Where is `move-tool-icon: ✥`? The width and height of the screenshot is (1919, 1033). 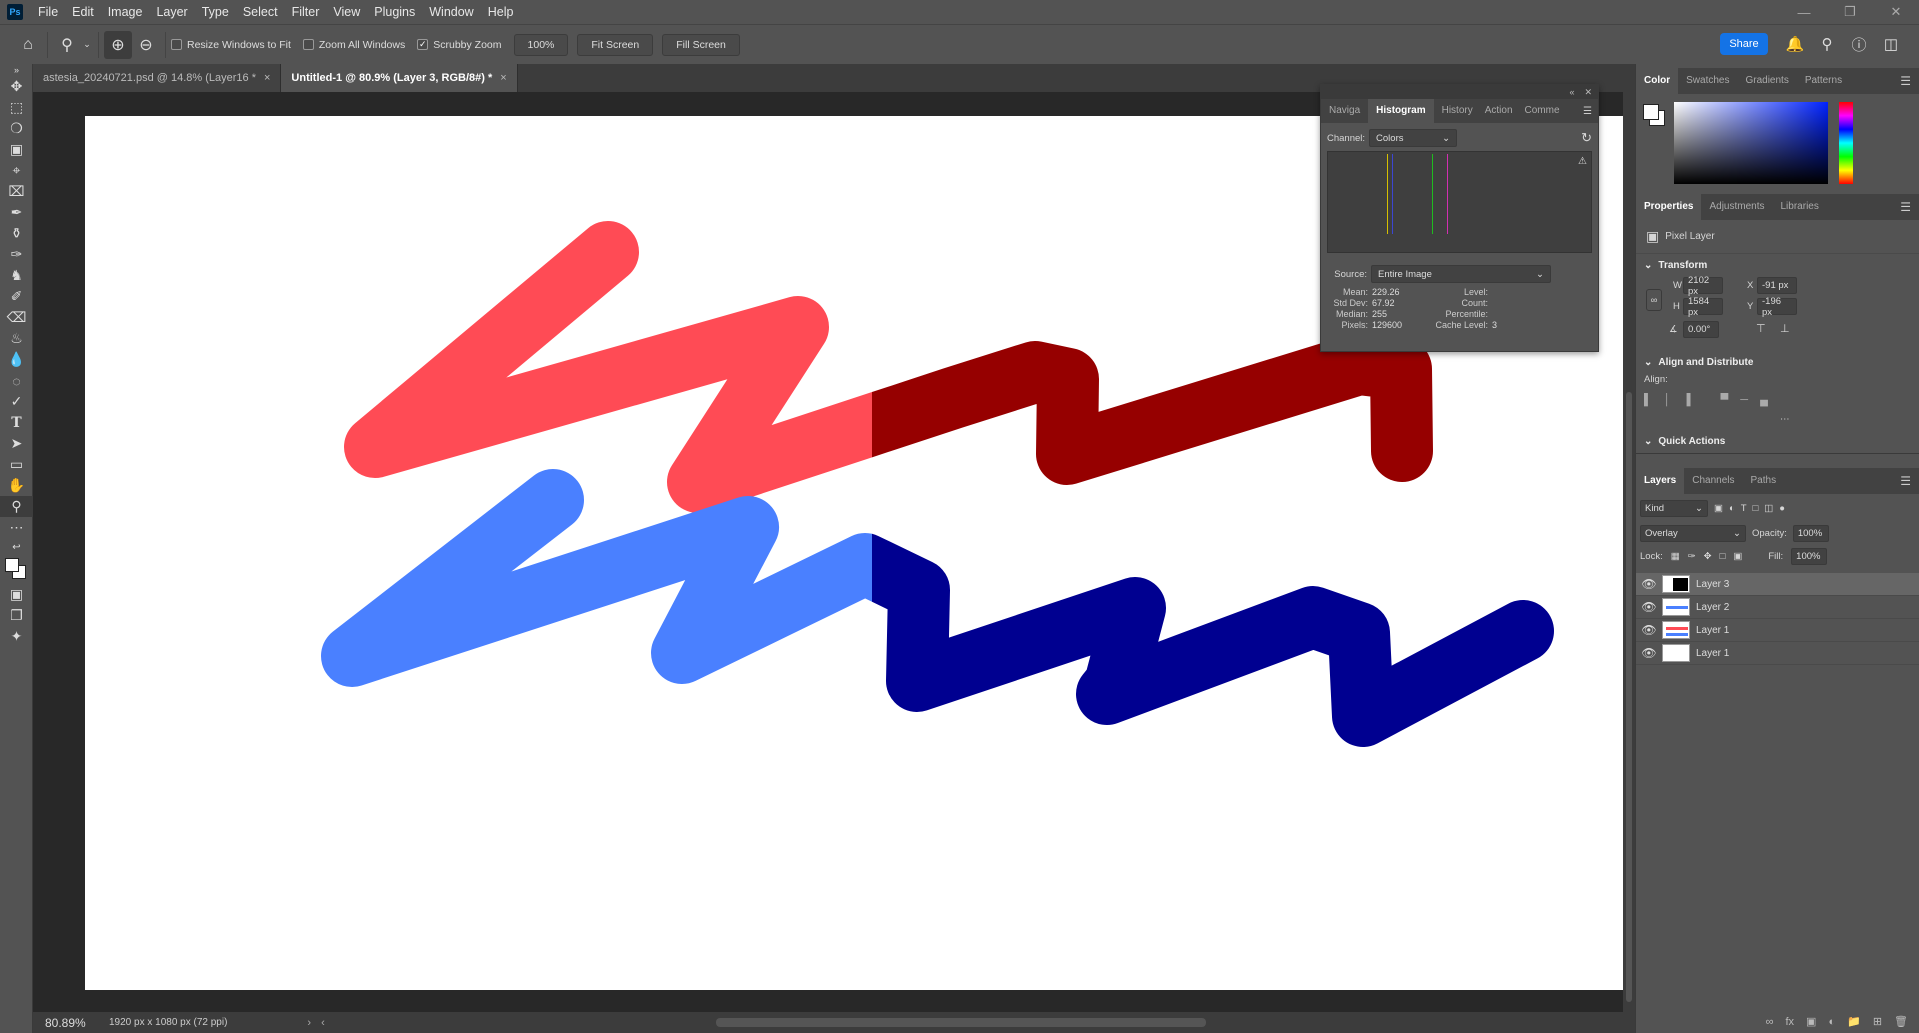 move-tool-icon: ✥ is located at coordinates (16, 86).